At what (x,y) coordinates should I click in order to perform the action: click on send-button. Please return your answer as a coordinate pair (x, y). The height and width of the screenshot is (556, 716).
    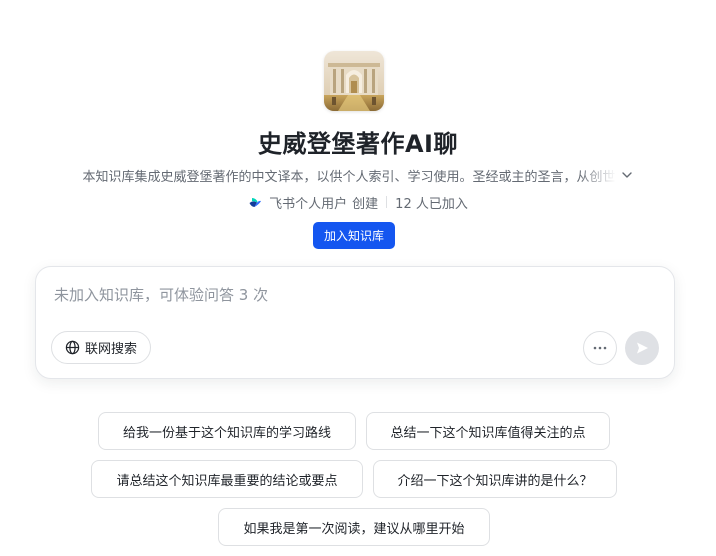
    Looking at the image, I should click on (642, 348).